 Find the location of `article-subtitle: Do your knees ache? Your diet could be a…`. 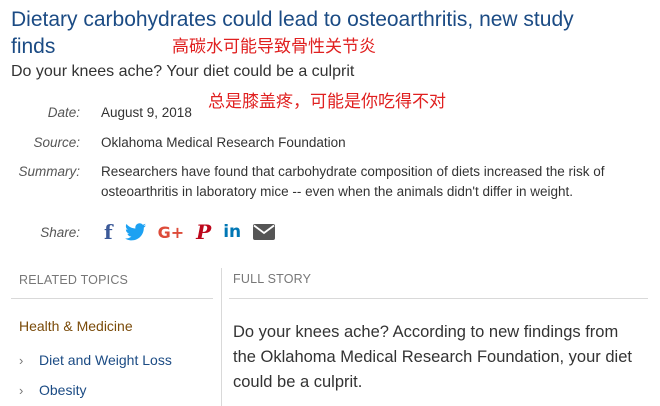

article-subtitle: Do your knees ache? Your diet could be a… is located at coordinates (183, 71).